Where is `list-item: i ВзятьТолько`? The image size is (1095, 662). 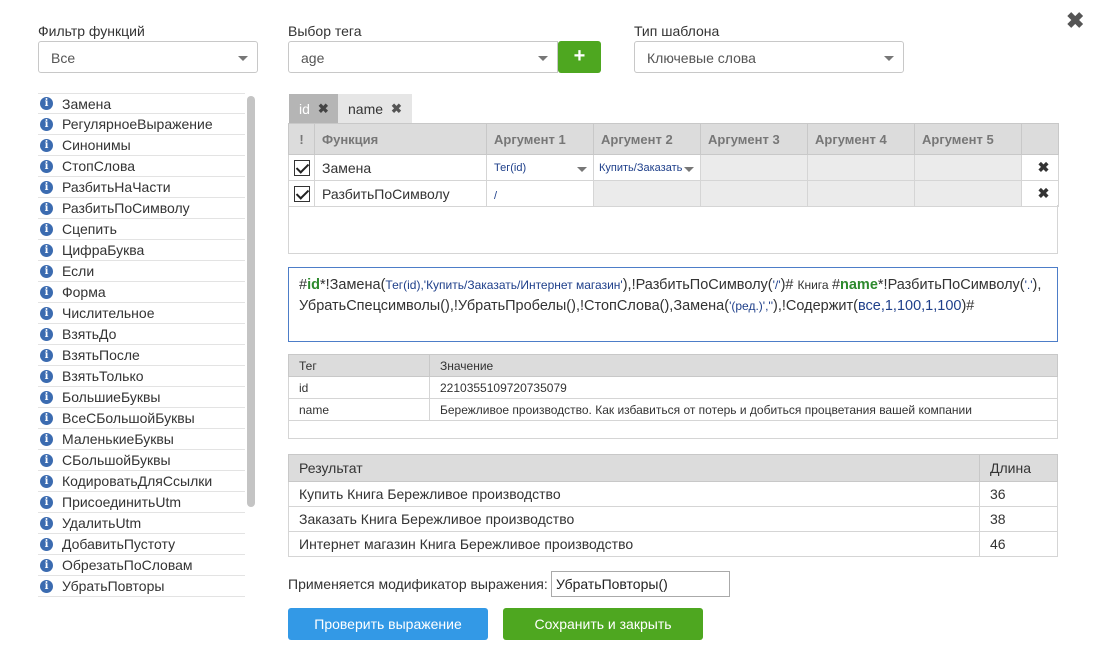
list-item: i ВзятьТолько is located at coordinates (141, 376).